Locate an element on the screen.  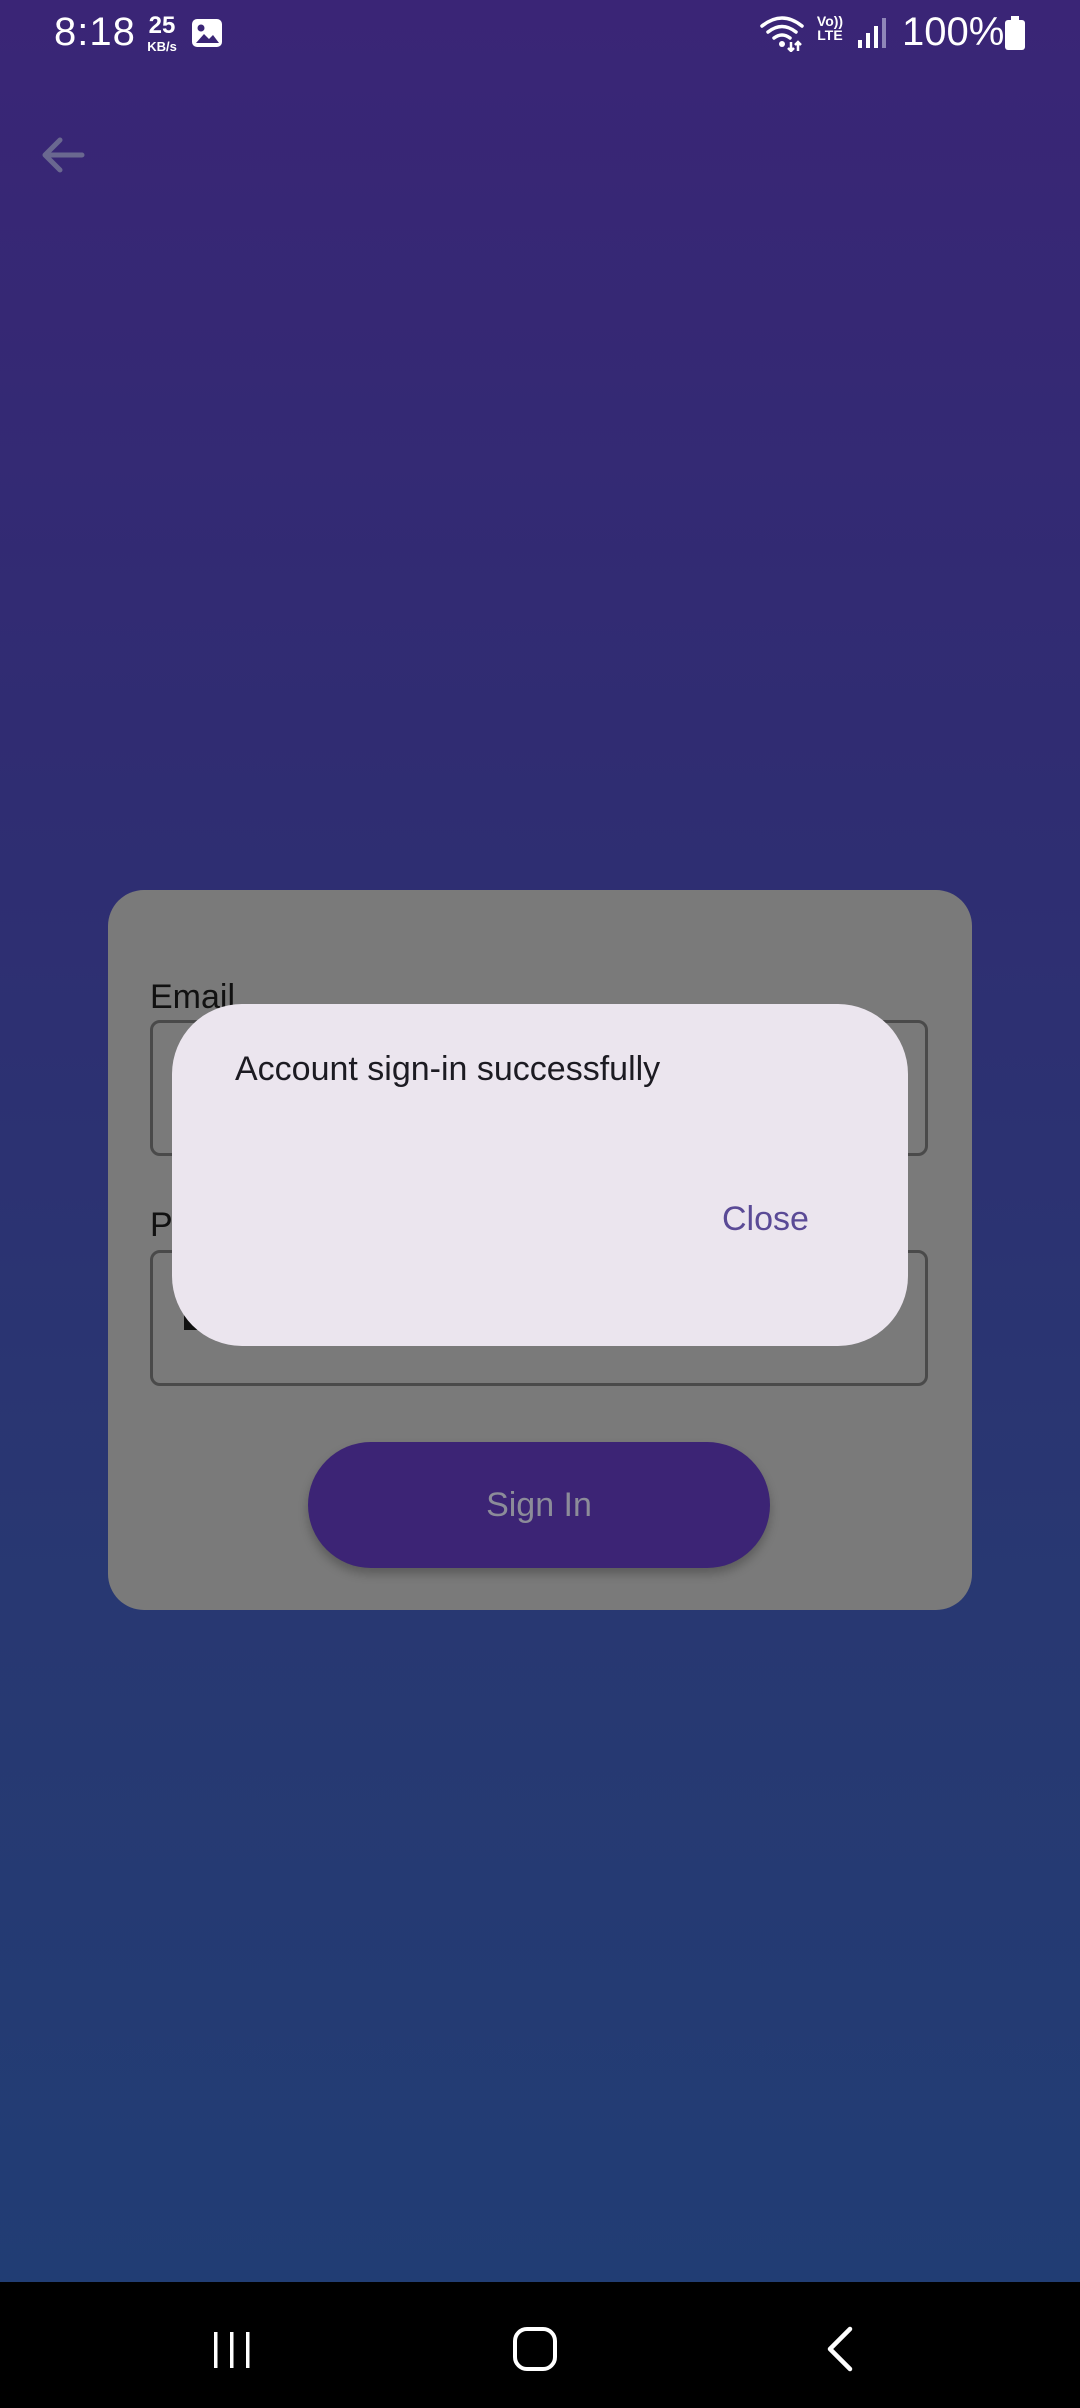
gallery-icon is located at coordinates (207, 33).